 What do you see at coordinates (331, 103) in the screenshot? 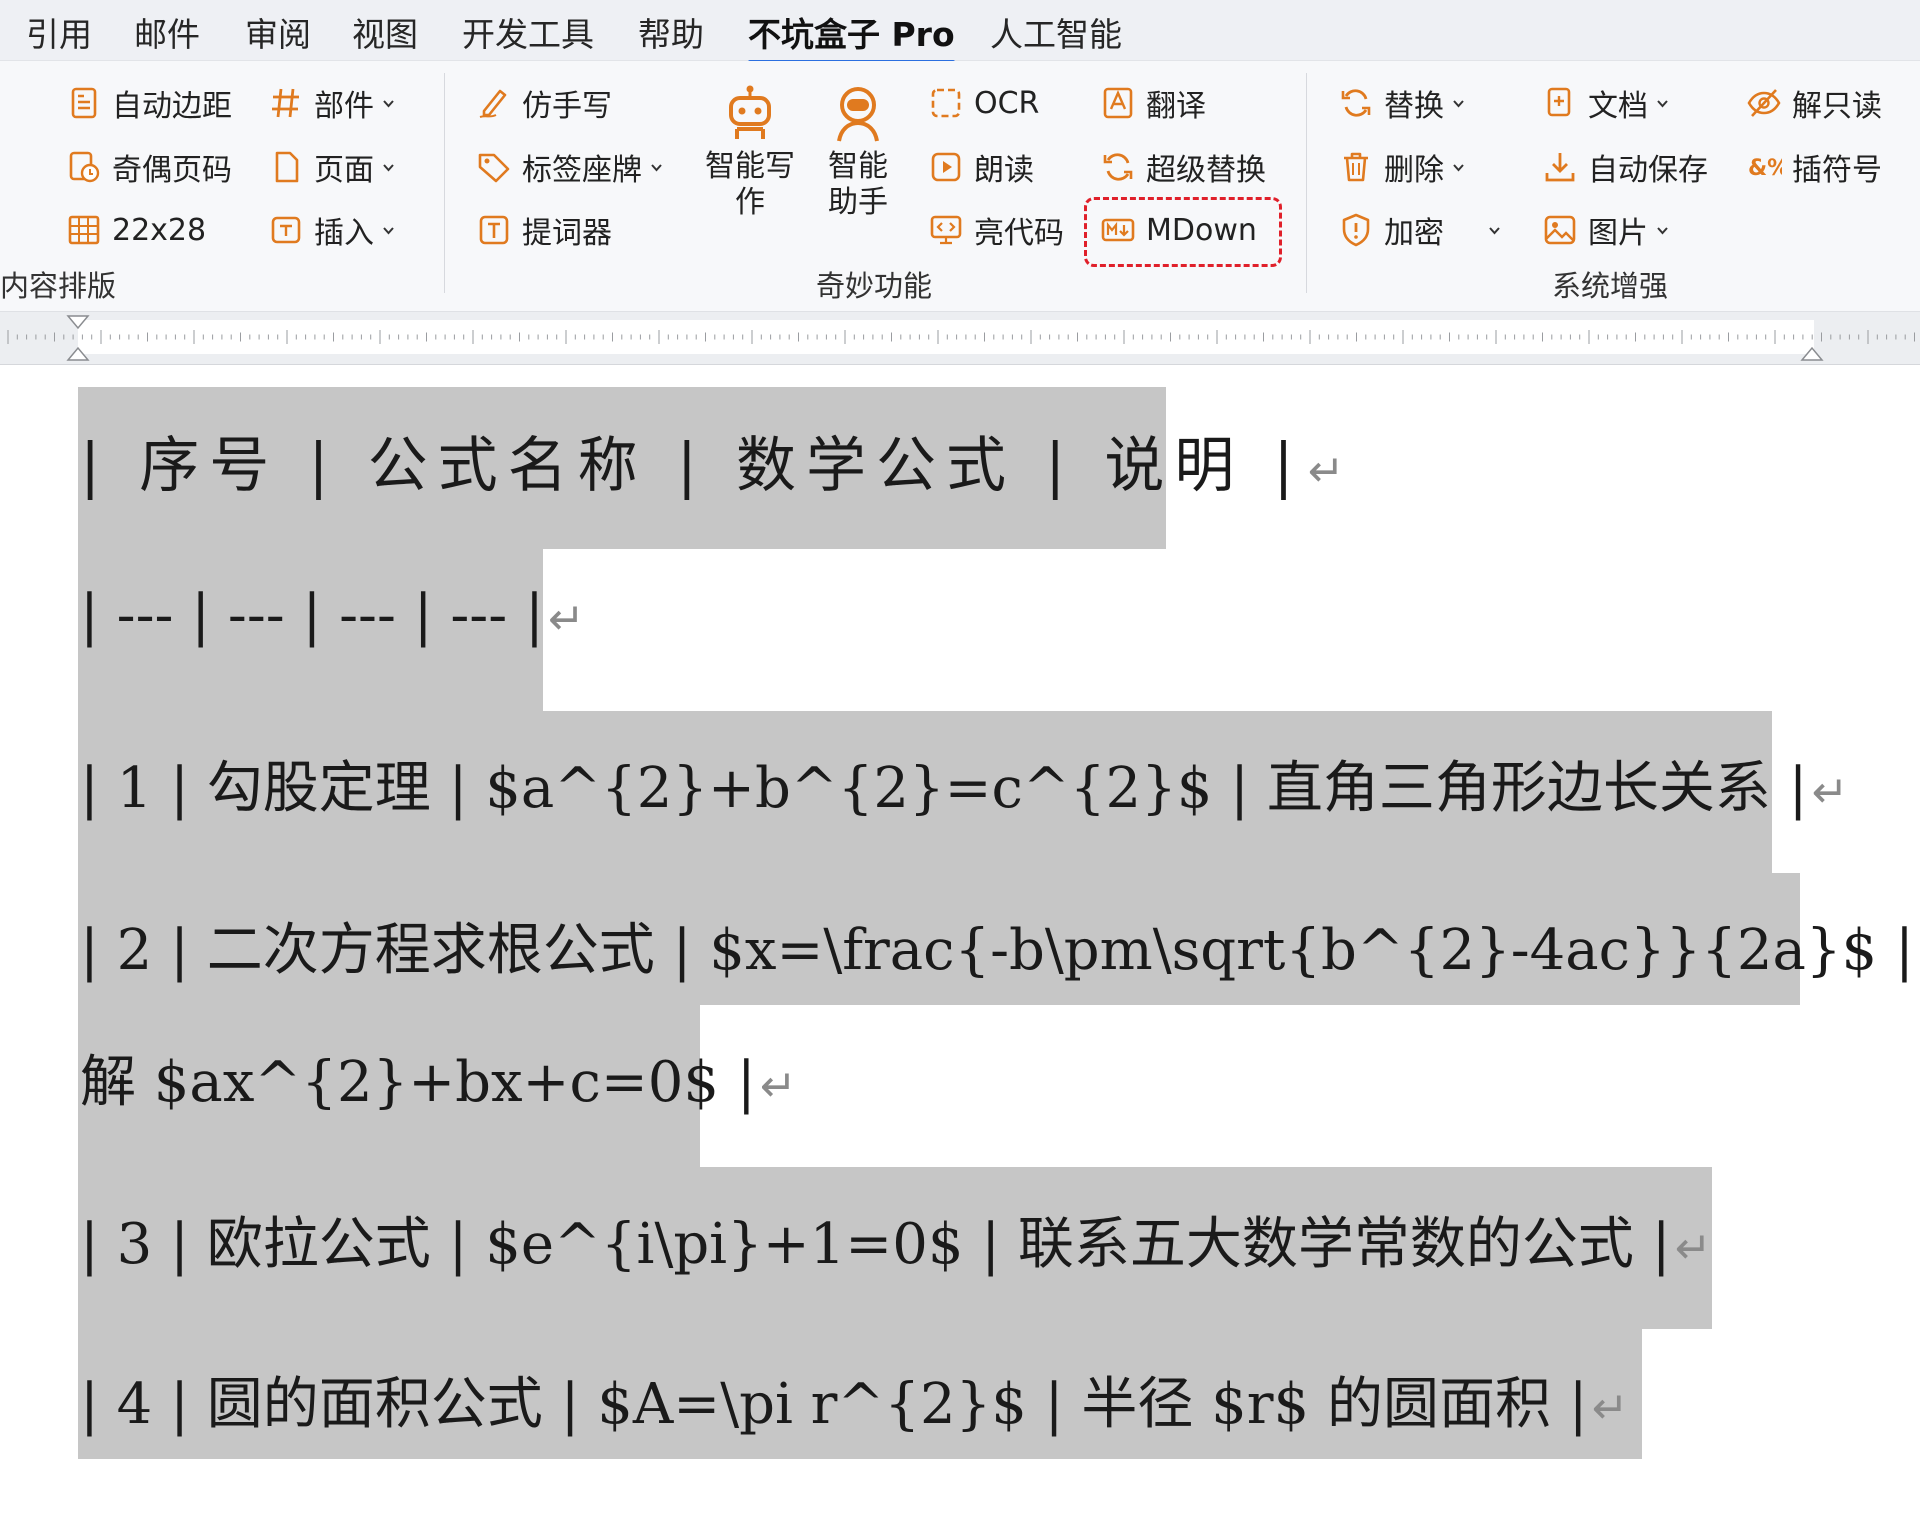
I see `parts-button: 部件` at bounding box center [331, 103].